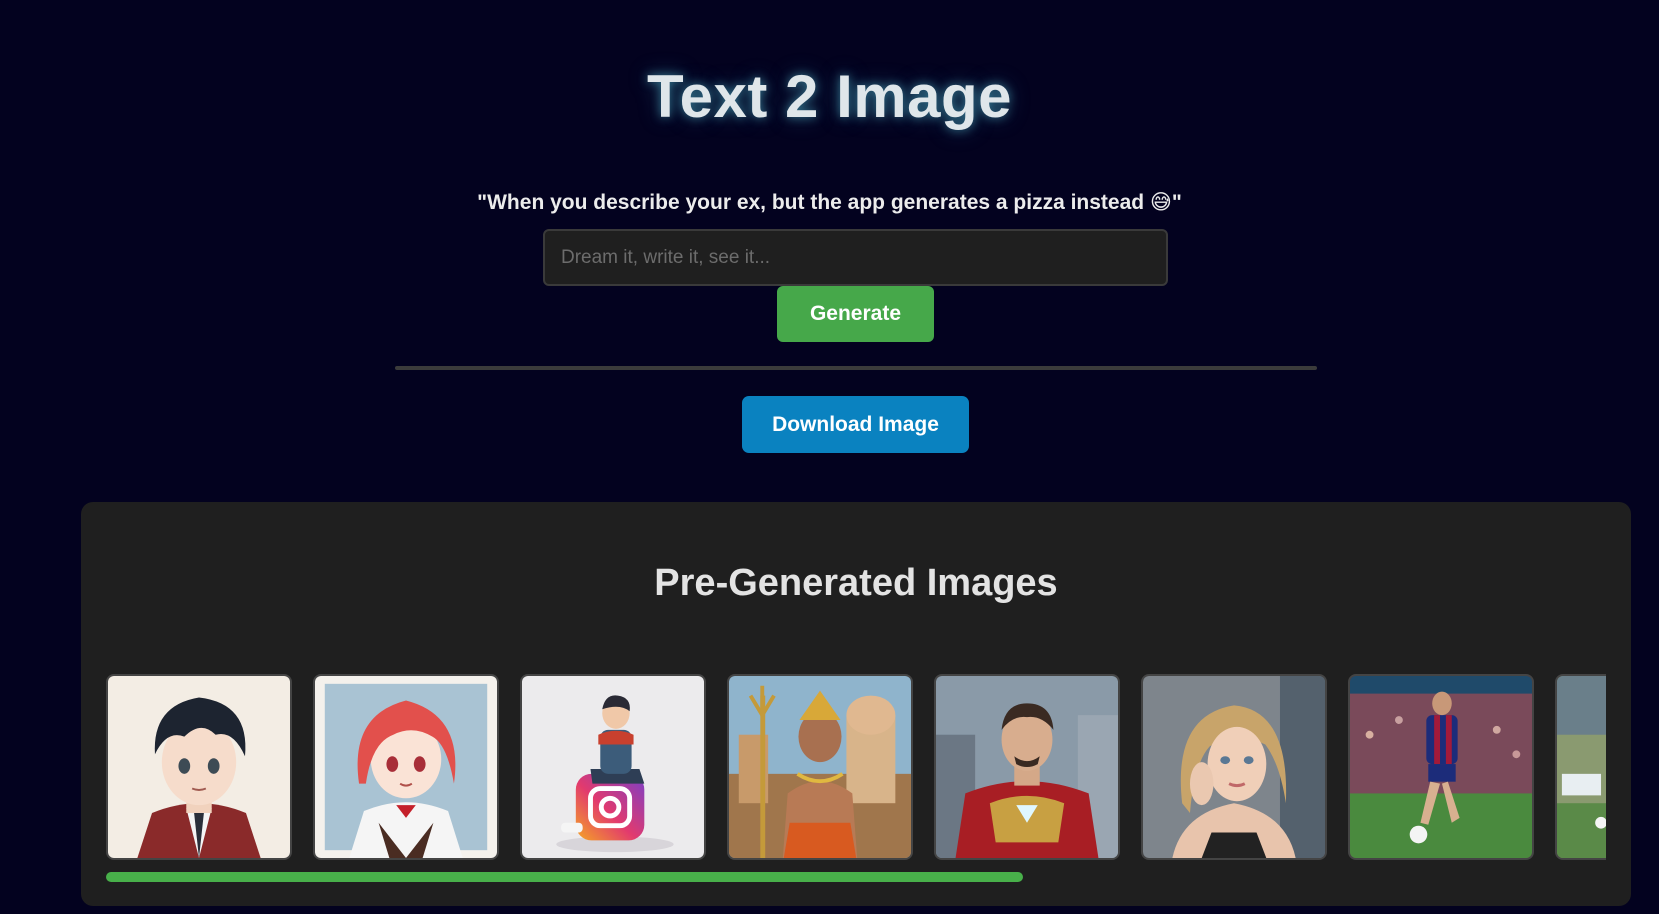 This screenshot has height=914, width=1659. I want to click on deity-image, so click(820, 767).